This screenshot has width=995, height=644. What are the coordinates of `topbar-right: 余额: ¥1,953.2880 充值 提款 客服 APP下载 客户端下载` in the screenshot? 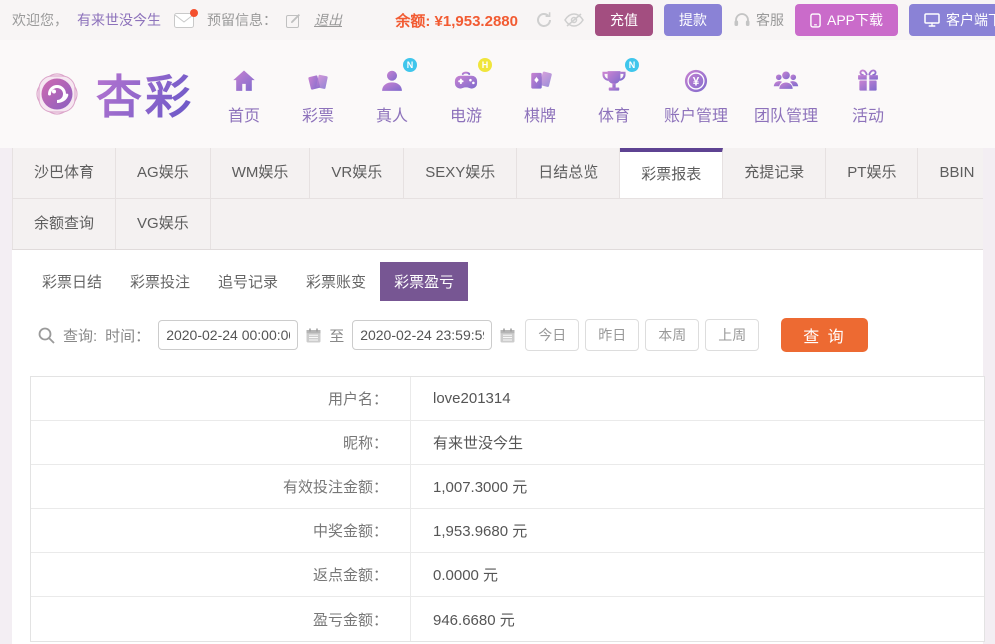 It's located at (695, 20).